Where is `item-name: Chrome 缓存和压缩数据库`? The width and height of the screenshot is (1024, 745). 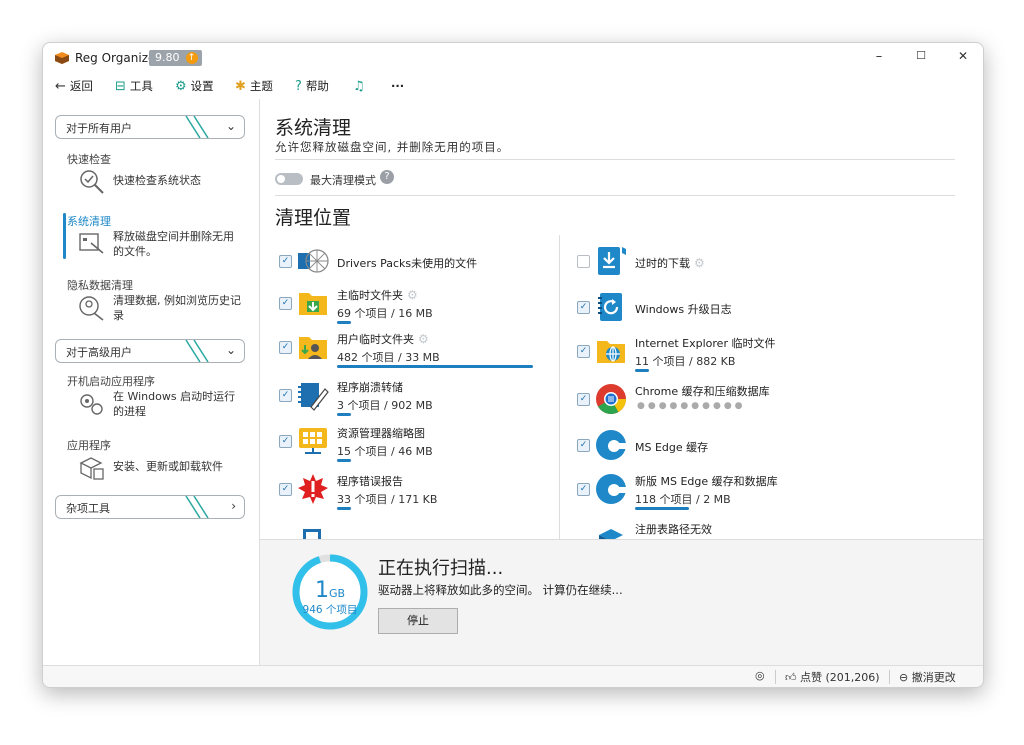 item-name: Chrome 缓存和压缩数据库 is located at coordinates (702, 391).